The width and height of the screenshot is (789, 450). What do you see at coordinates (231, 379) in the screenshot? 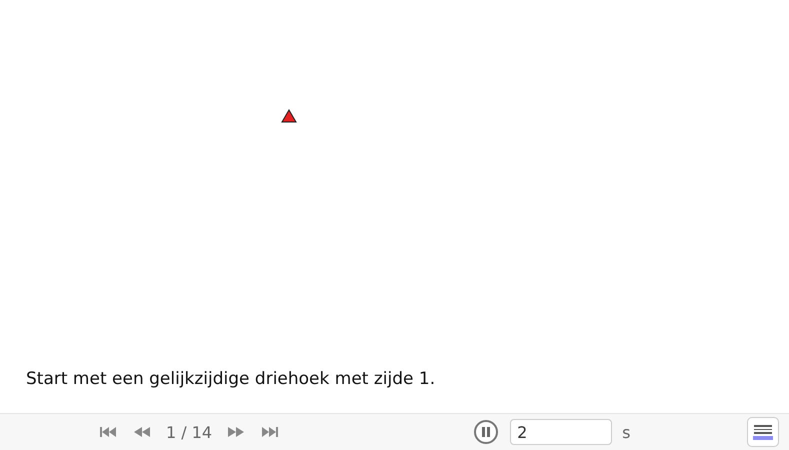
I see `caption-text: Start met een gelijkzijdige driehoek met zijde 1.` at bounding box center [231, 379].